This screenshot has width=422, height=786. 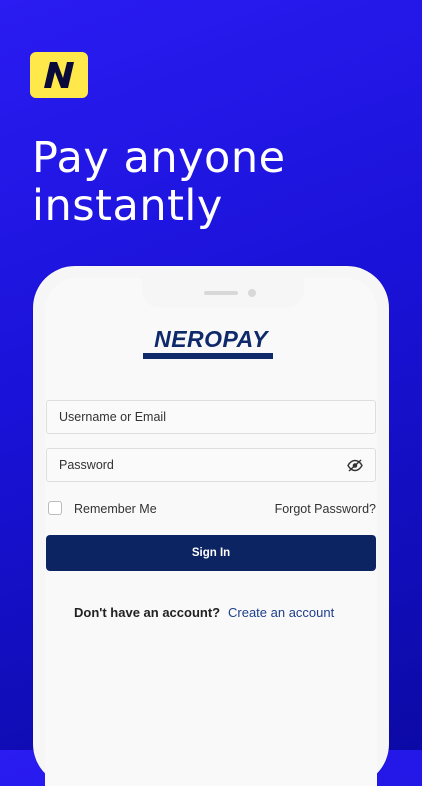 What do you see at coordinates (281, 612) in the screenshot?
I see `create-account-link: Create an account` at bounding box center [281, 612].